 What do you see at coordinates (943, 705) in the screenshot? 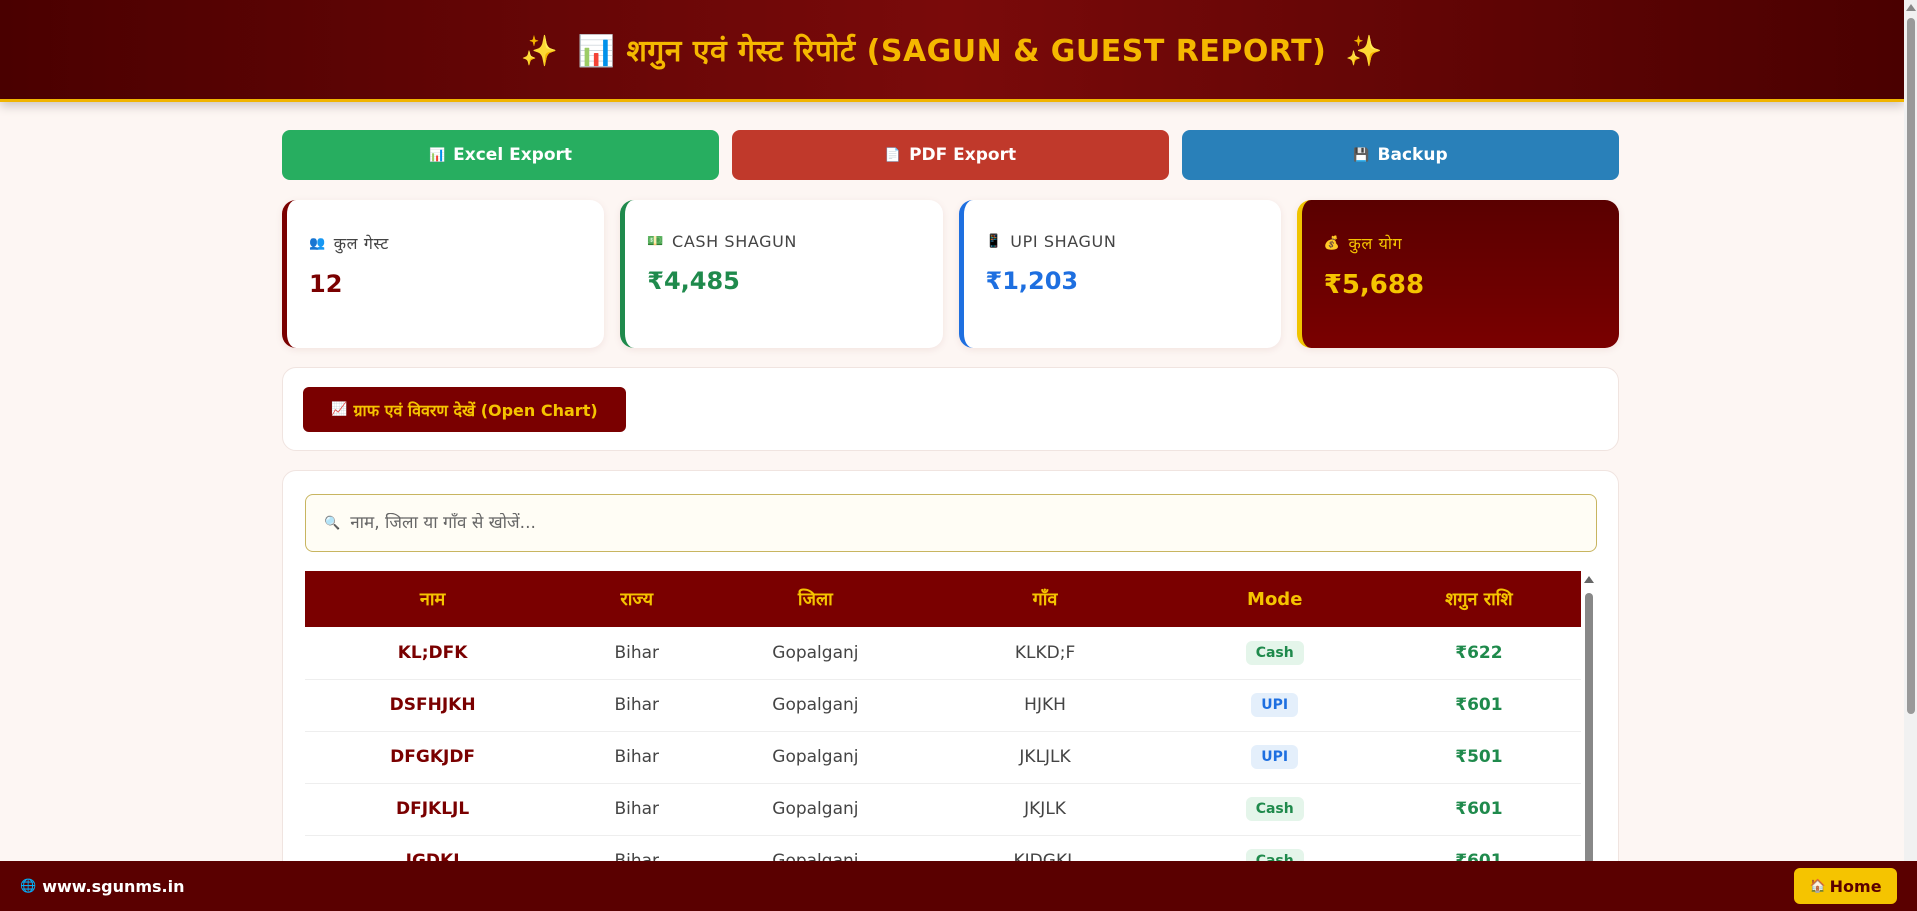
I see `table-row: DSFHJKH Bihar Gopalganj HJKH UPI ₹601` at bounding box center [943, 705].